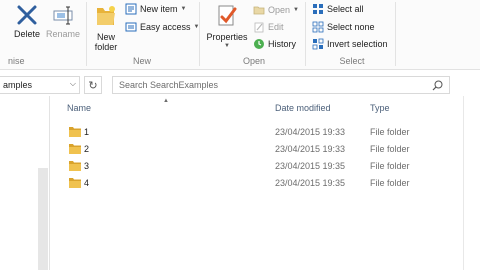 The width and height of the screenshot is (480, 270). What do you see at coordinates (259, 10) in the screenshot?
I see `open-icon` at bounding box center [259, 10].